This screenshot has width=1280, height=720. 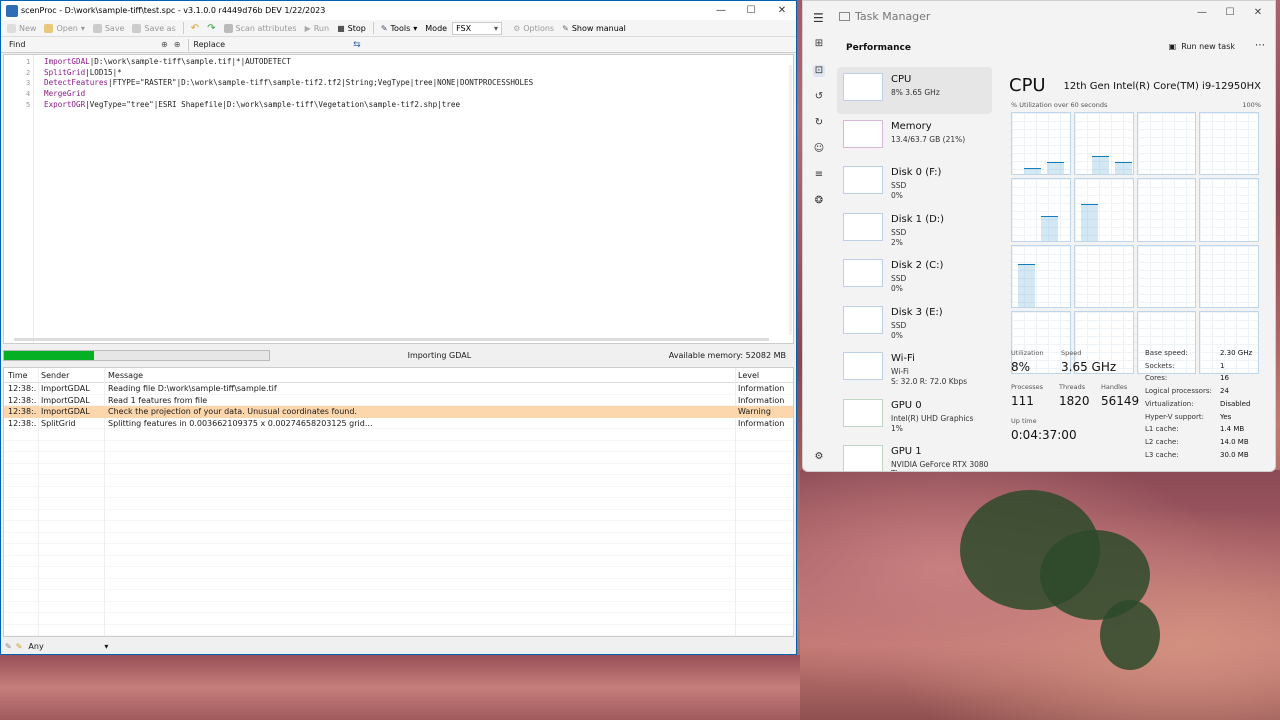 What do you see at coordinates (1260, 45) in the screenshot?
I see `more-options-icon: ⋯` at bounding box center [1260, 45].